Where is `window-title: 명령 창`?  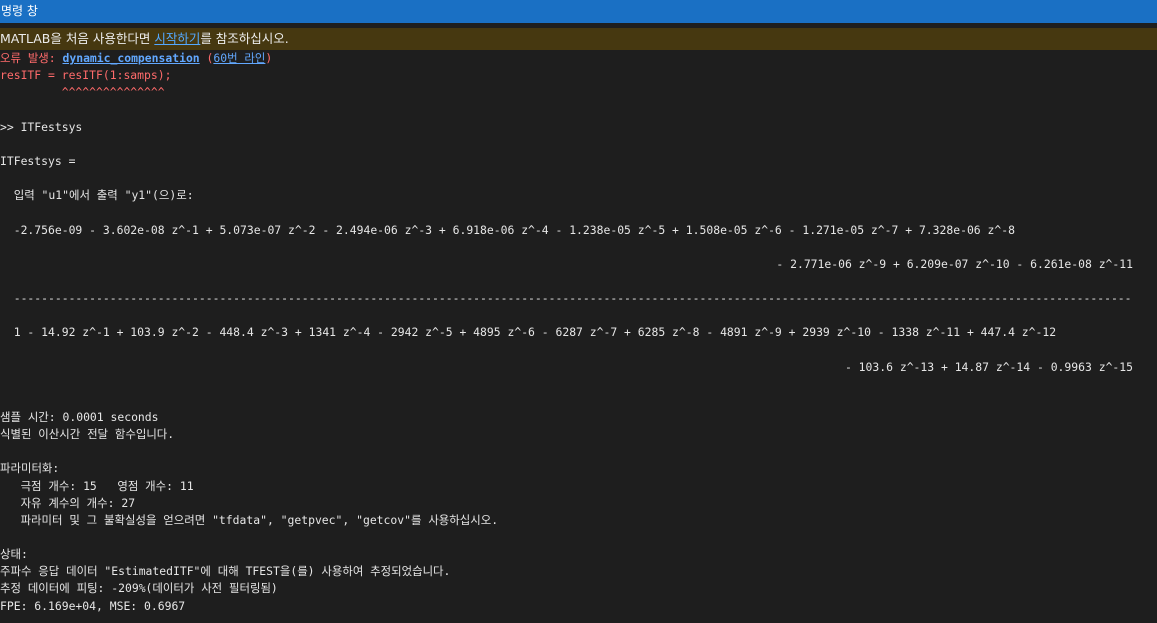
window-title: 명령 창 is located at coordinates (19, 11).